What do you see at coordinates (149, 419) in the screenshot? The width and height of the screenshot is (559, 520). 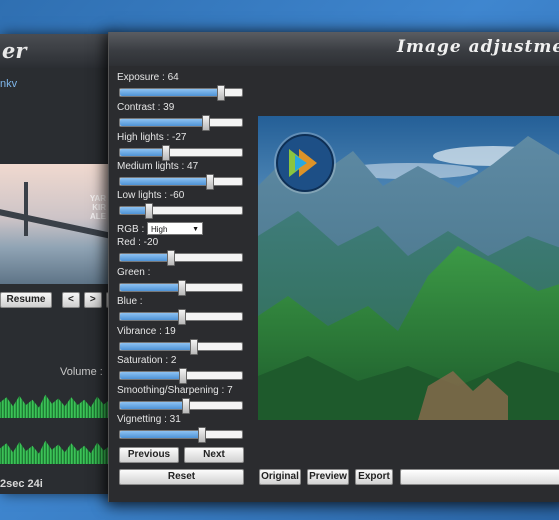 I see `vignetting-label: Vignetting : 31` at bounding box center [149, 419].